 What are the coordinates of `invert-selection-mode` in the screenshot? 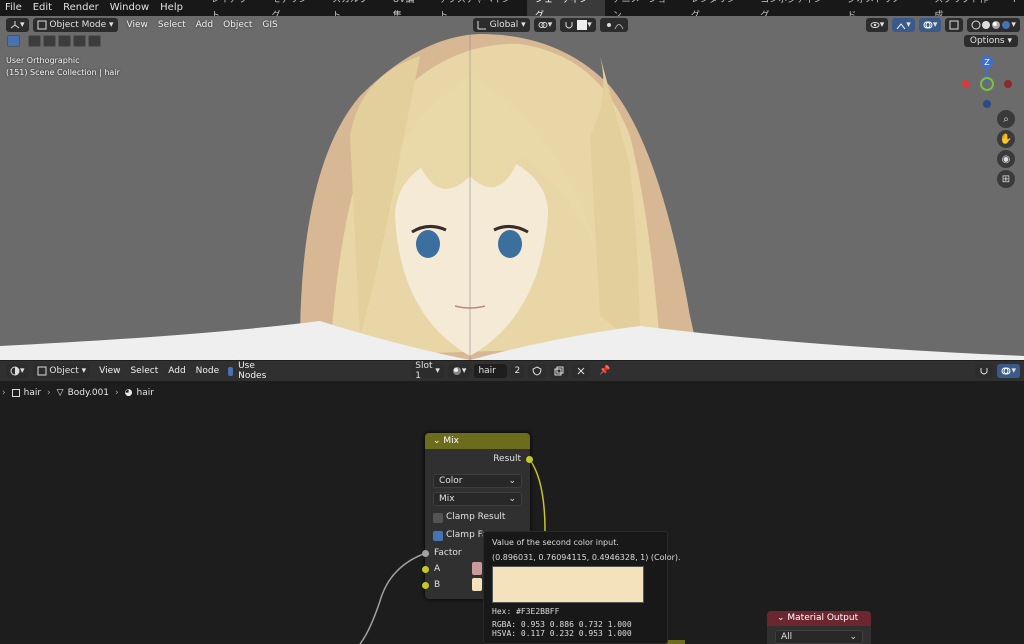 It's located at (79, 41).